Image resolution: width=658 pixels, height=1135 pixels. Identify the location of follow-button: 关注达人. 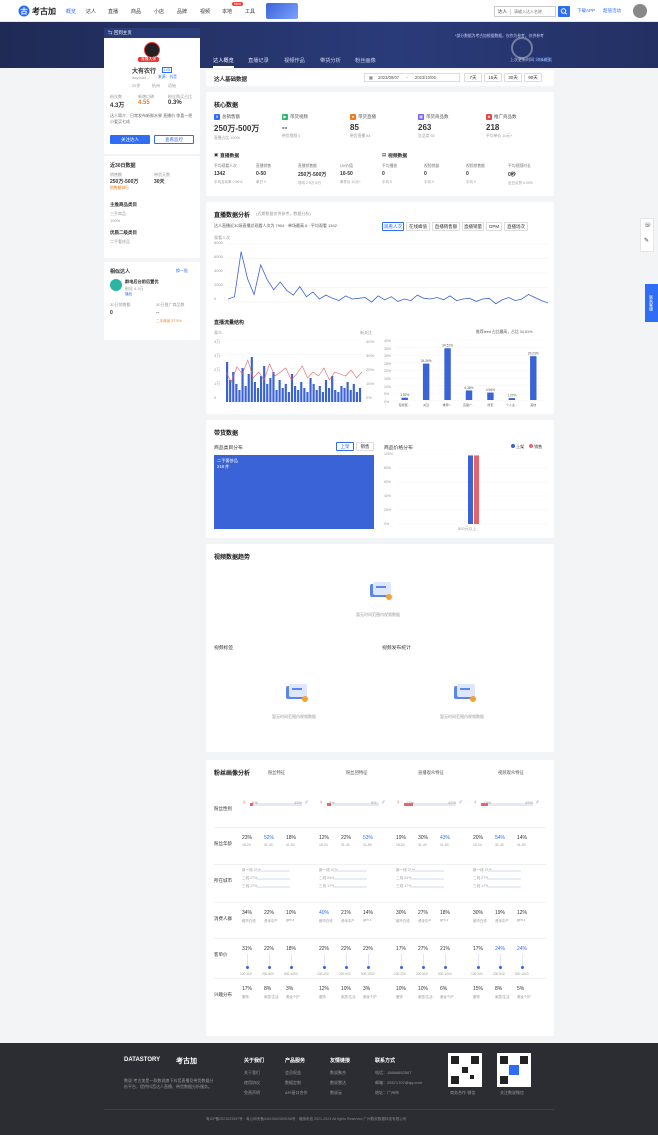
(130, 139).